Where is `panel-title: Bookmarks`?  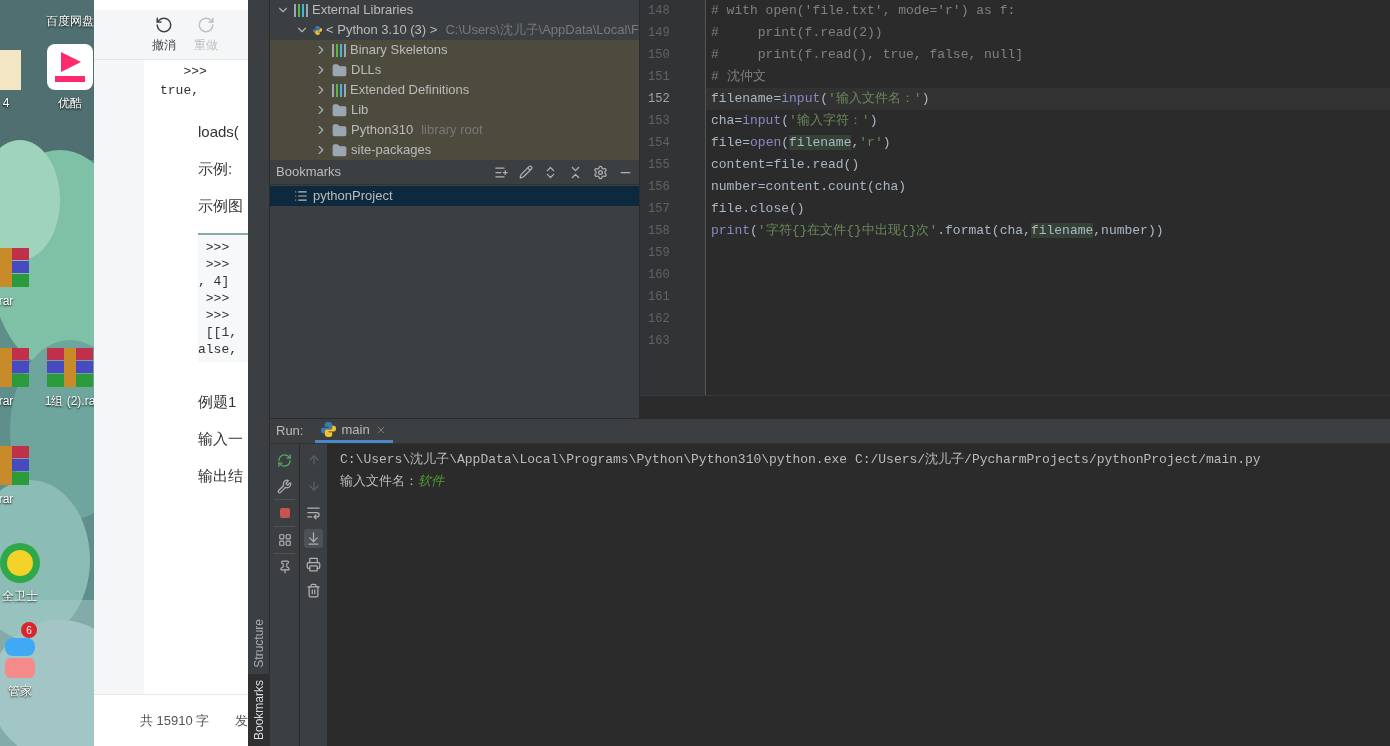 panel-title: Bookmarks is located at coordinates (309, 172).